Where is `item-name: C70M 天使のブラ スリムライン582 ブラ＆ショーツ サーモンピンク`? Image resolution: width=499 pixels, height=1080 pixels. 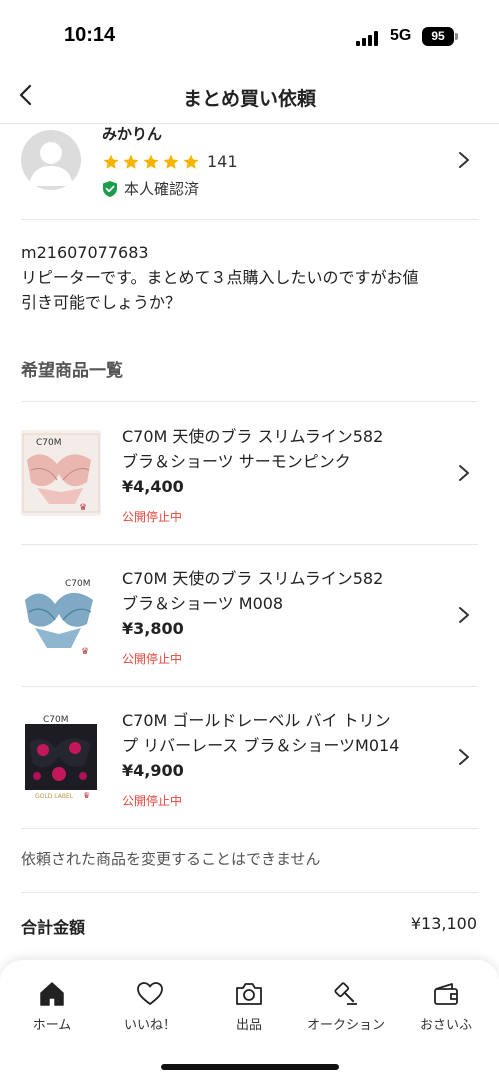
item-name: C70M 天使のブラ スリムライン582 ブラ＆ショーツ サーモンピンク is located at coordinates (277, 449).